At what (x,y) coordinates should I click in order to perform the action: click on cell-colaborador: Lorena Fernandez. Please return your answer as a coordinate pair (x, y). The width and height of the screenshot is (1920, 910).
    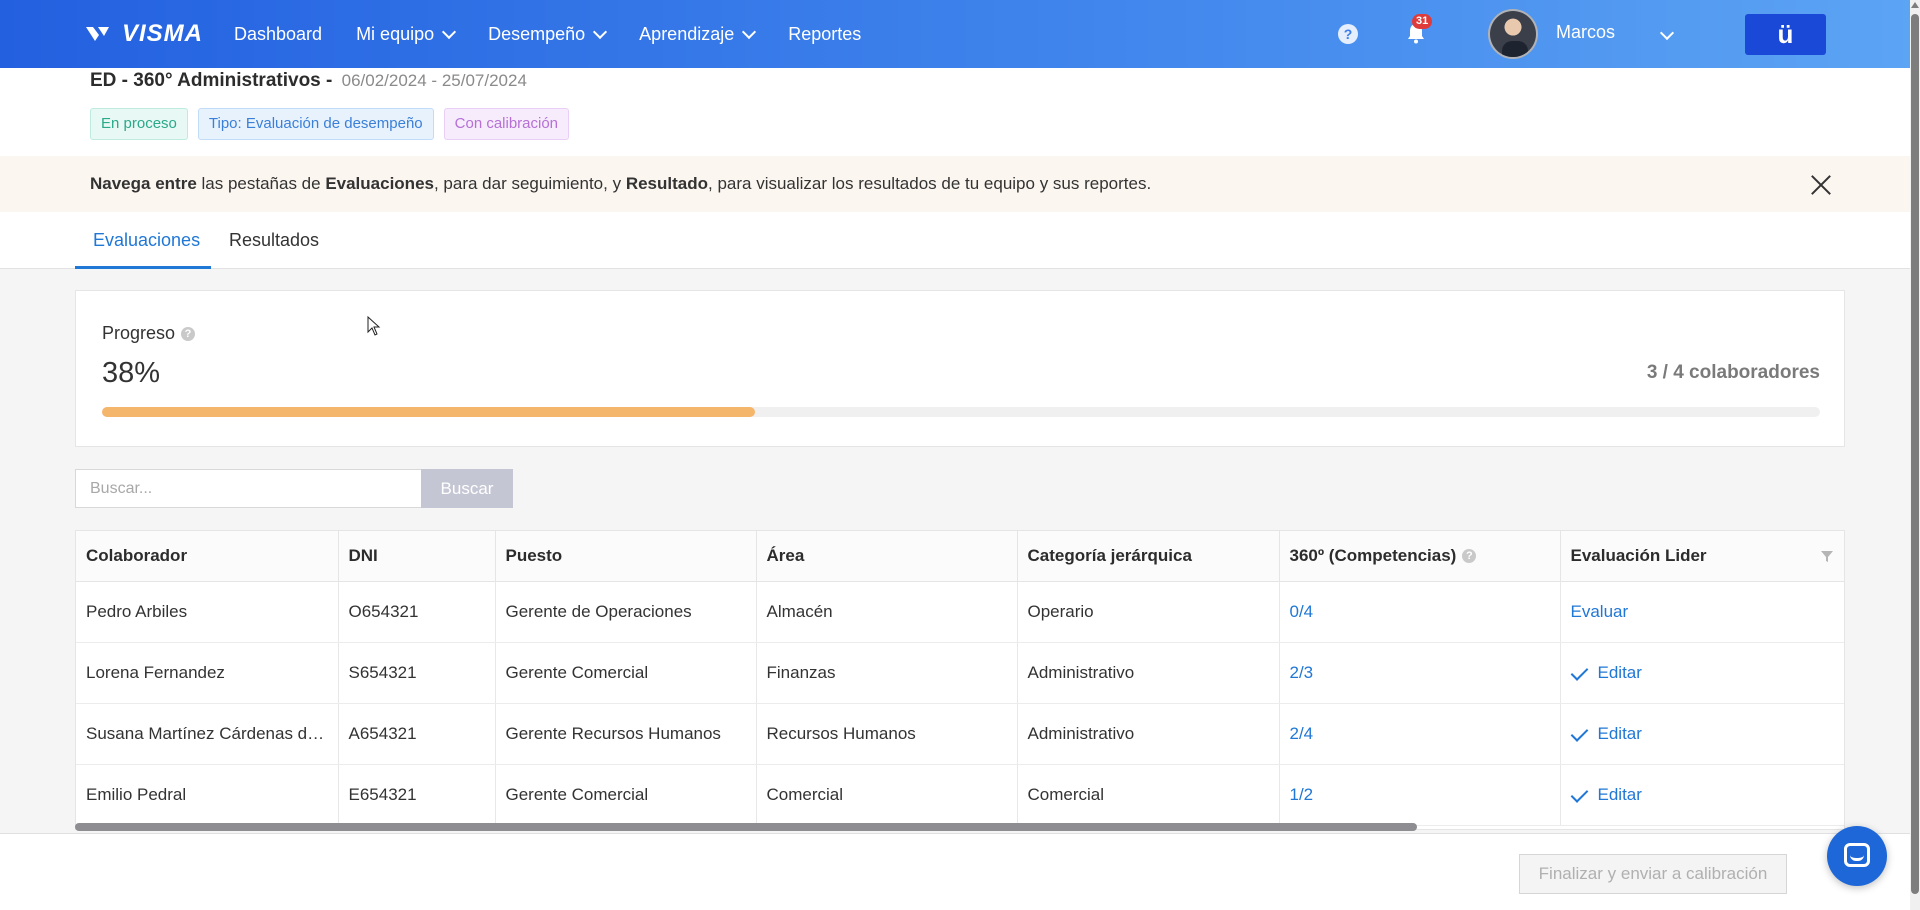
    Looking at the image, I should click on (207, 673).